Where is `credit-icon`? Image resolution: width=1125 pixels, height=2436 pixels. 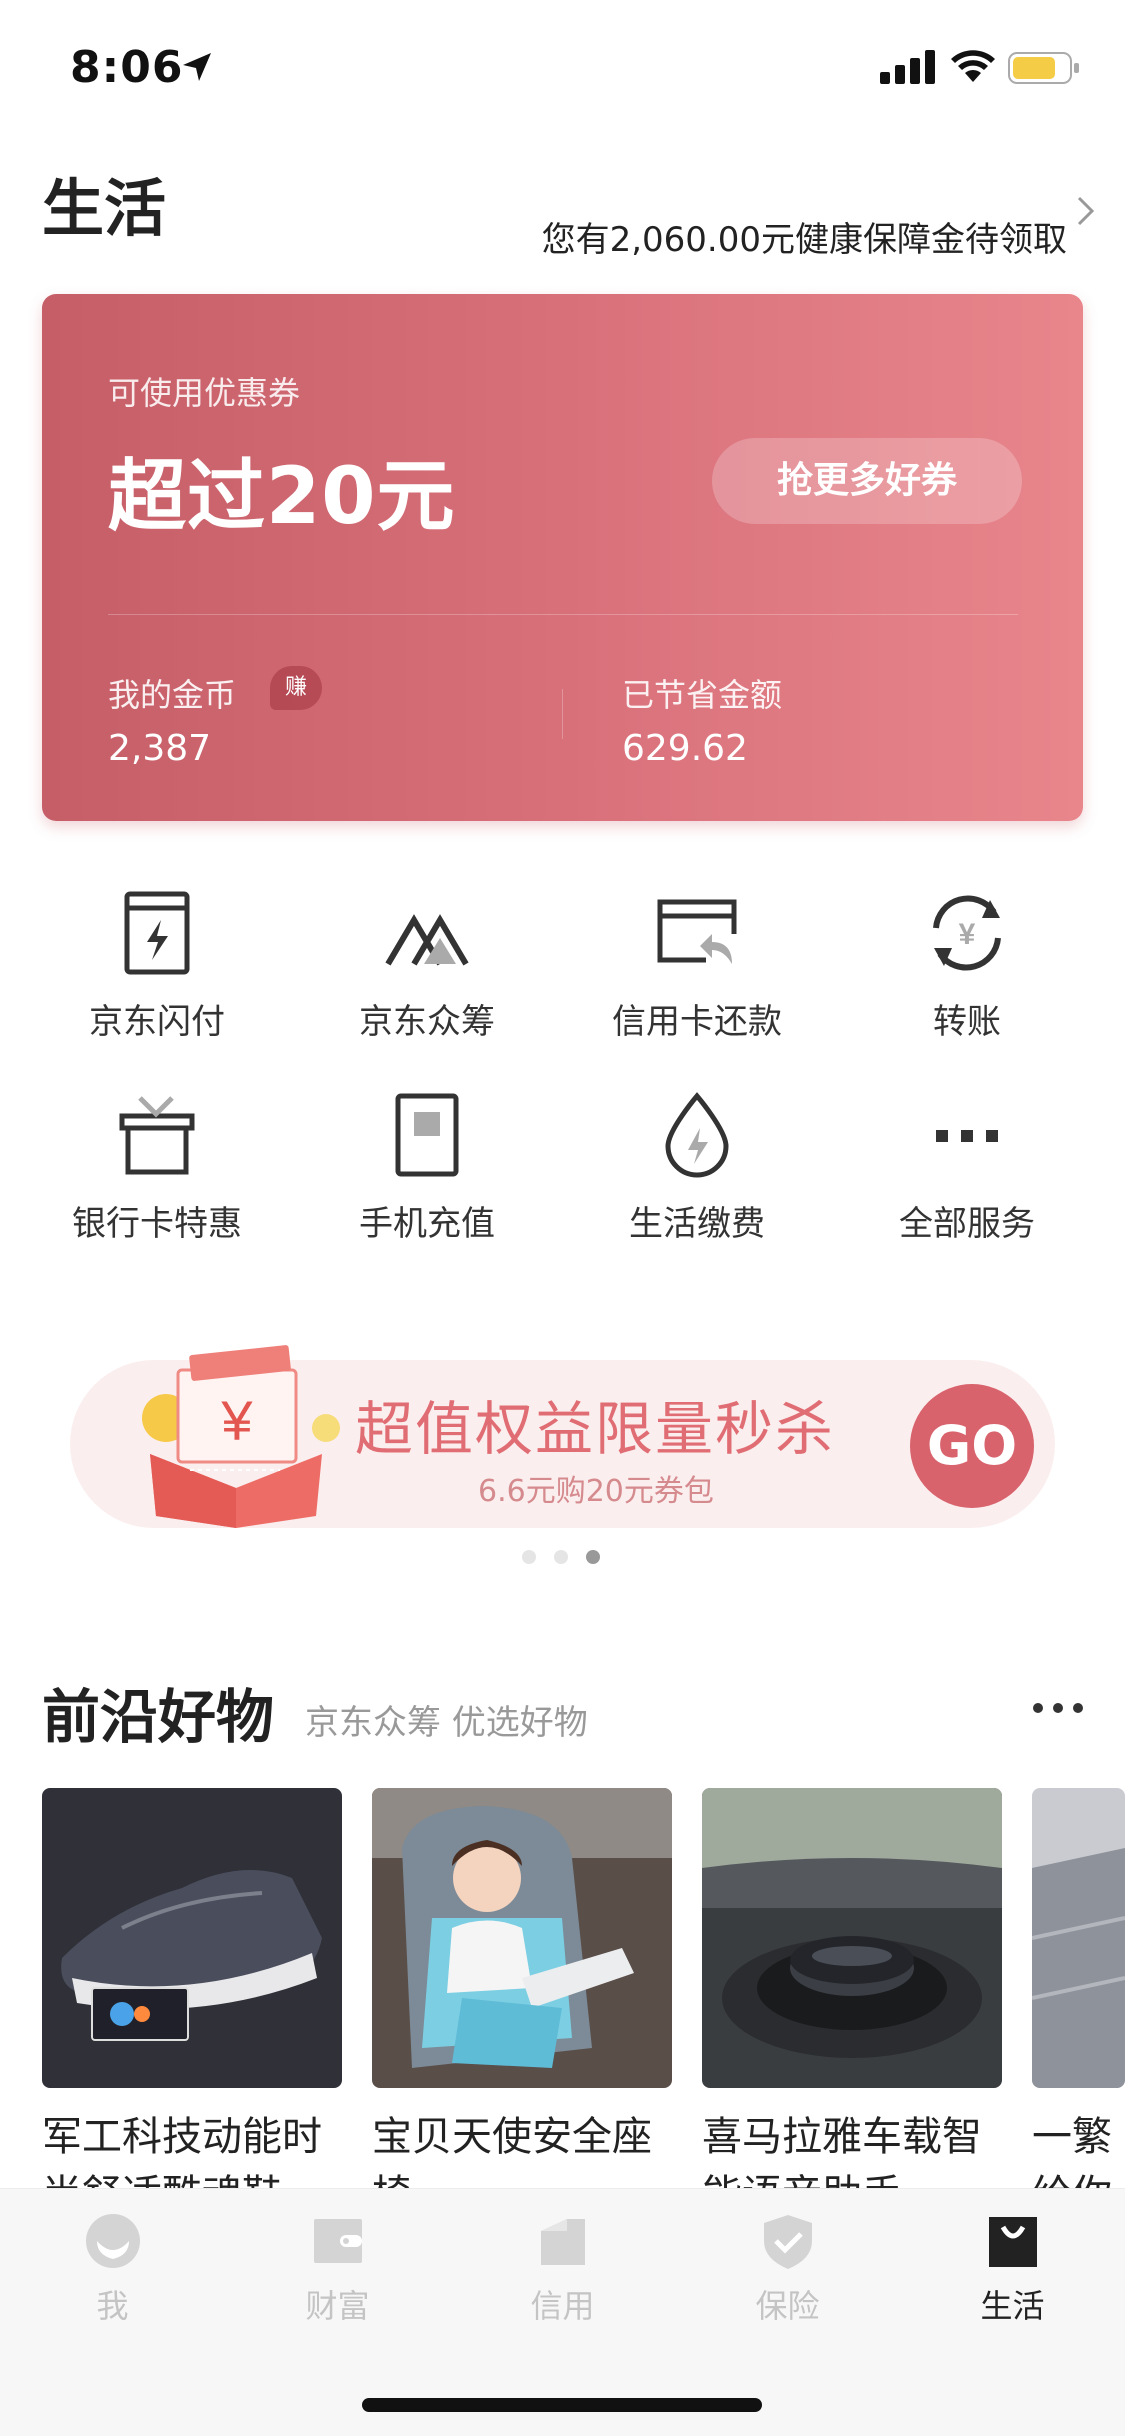 credit-icon is located at coordinates (562, 2242).